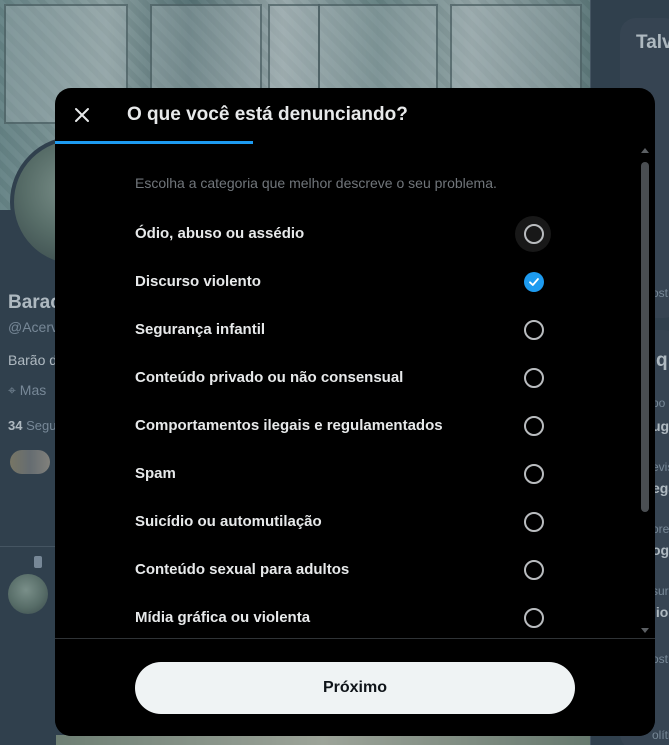 This screenshot has width=669, height=745. What do you see at coordinates (645, 630) in the screenshot?
I see `scroll-down-arrow-icon` at bounding box center [645, 630].